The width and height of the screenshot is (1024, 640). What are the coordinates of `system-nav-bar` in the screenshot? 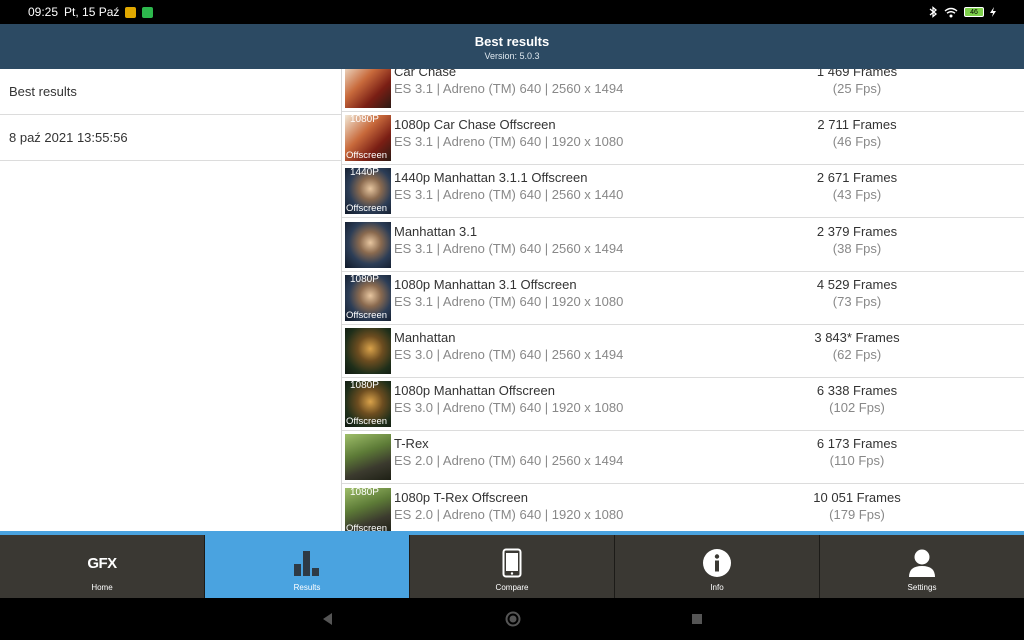 It's located at (512, 619).